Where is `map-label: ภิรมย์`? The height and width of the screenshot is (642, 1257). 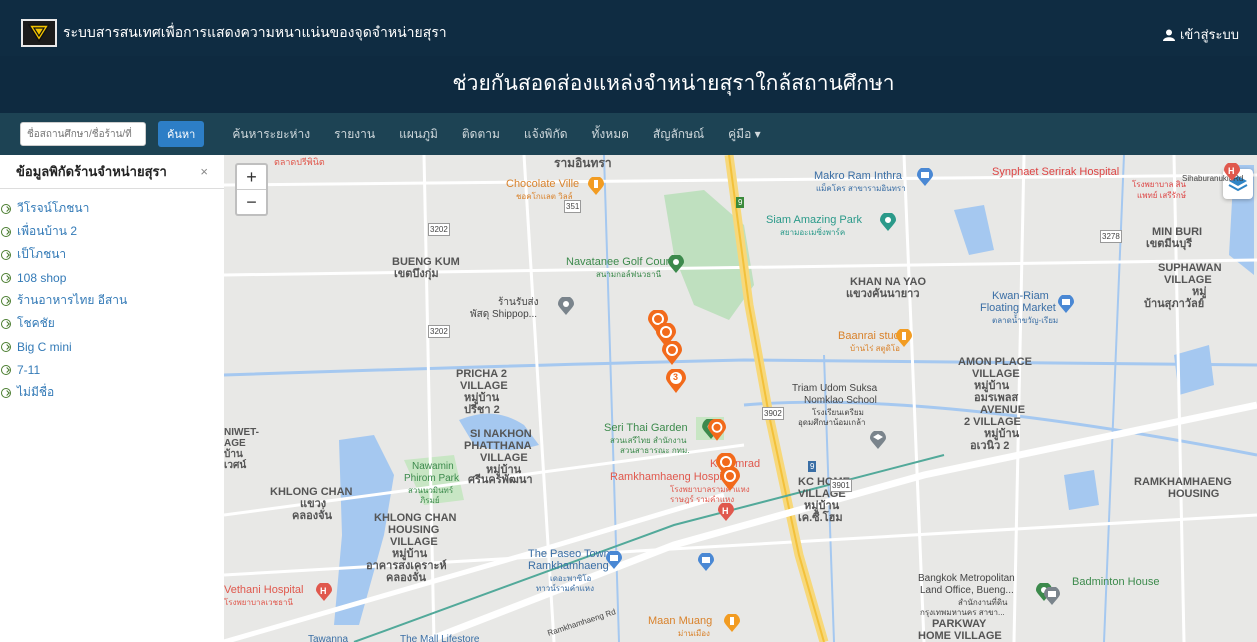
map-label: ภิรมย์ is located at coordinates (430, 500).